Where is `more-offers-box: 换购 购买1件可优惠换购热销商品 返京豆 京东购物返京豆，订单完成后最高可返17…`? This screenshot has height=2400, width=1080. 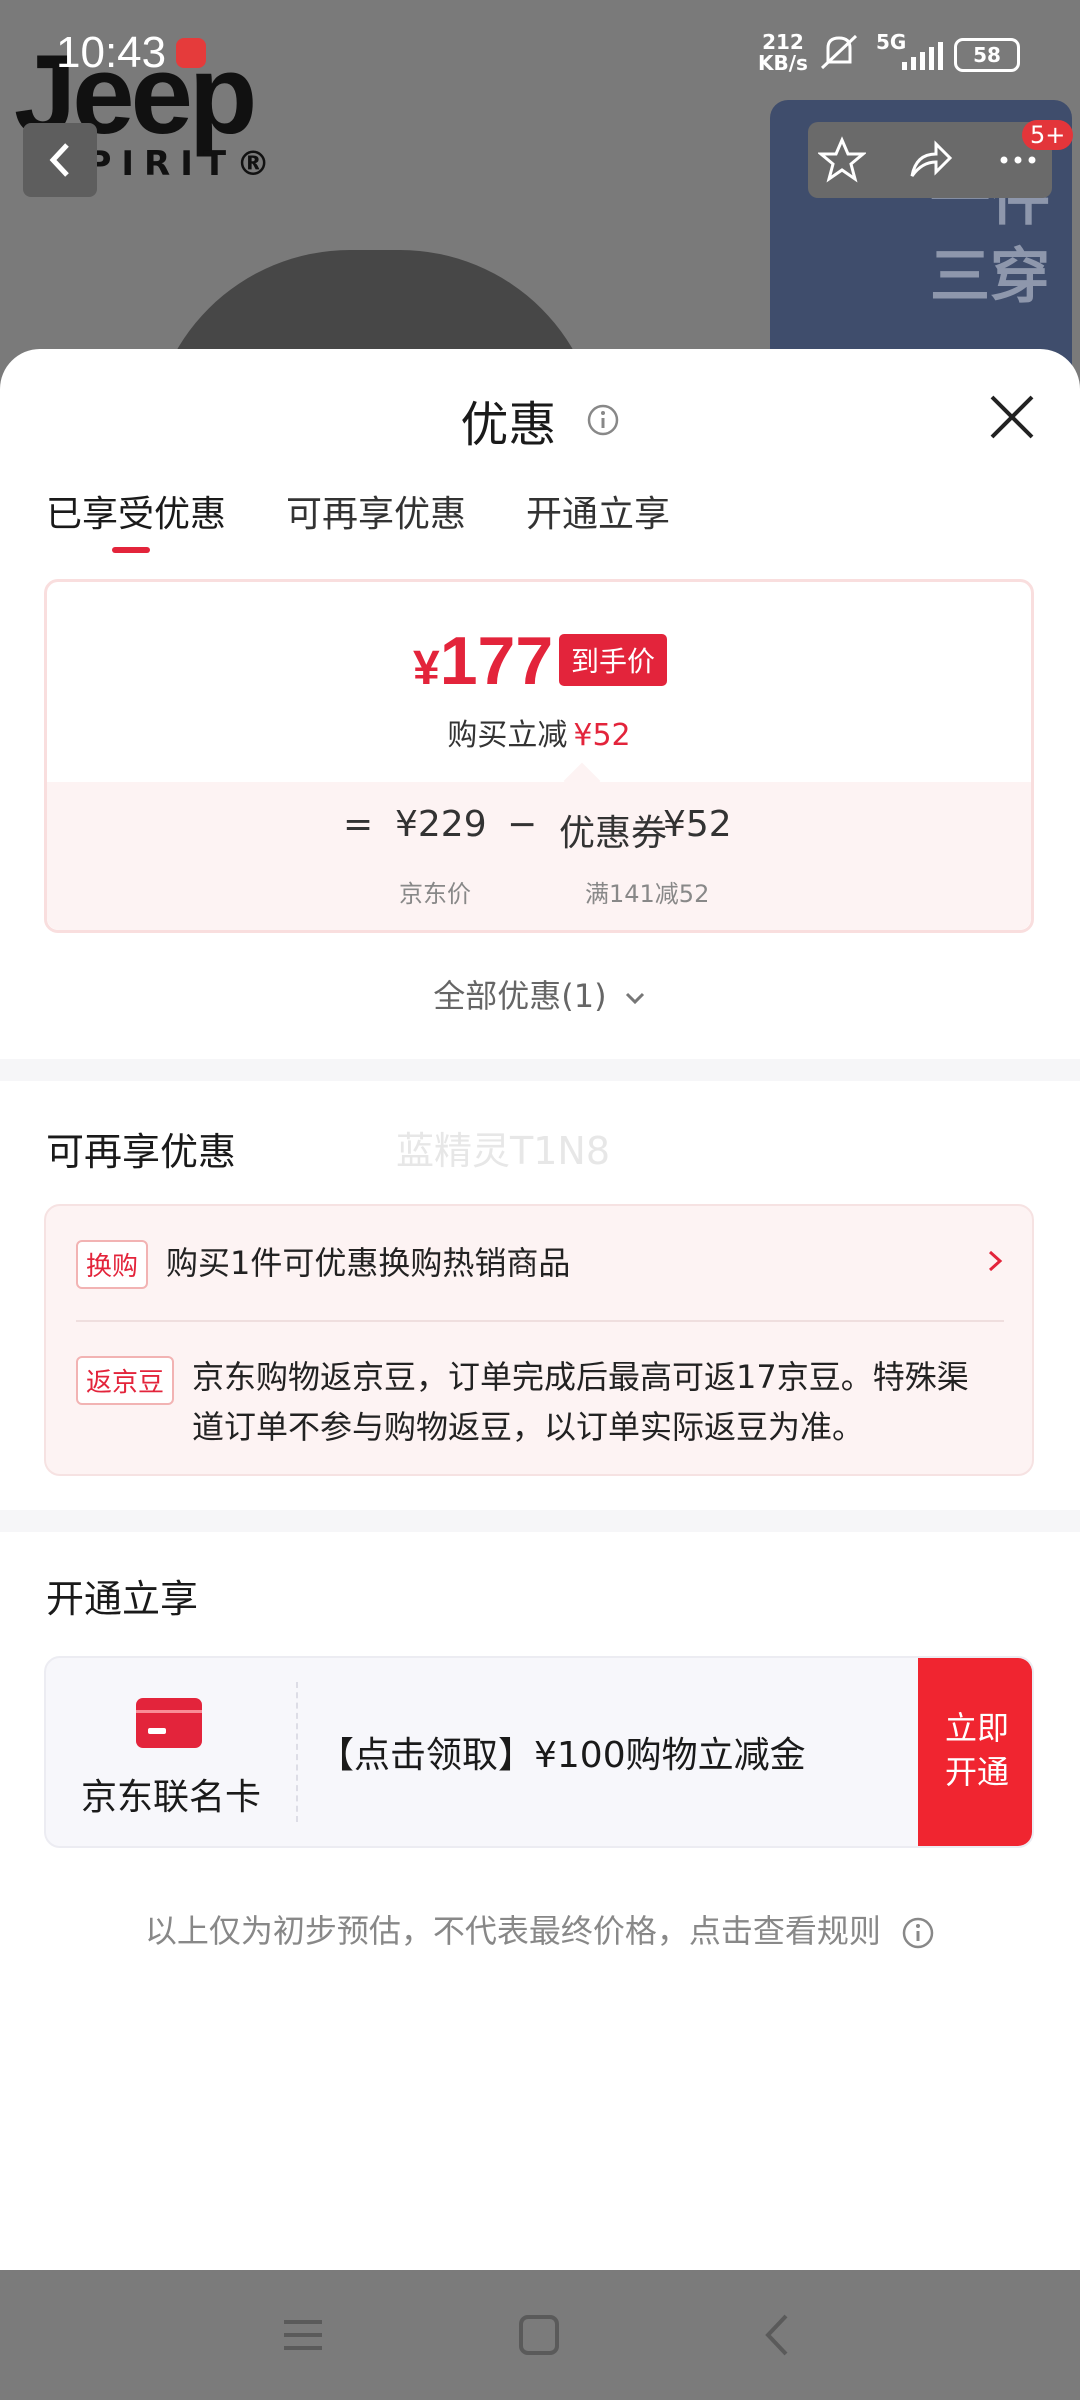 more-offers-box: 换购 购买1件可优惠换购热销商品 返京豆 京东购物返京豆，订单完成后最高可返17… is located at coordinates (539, 1340).